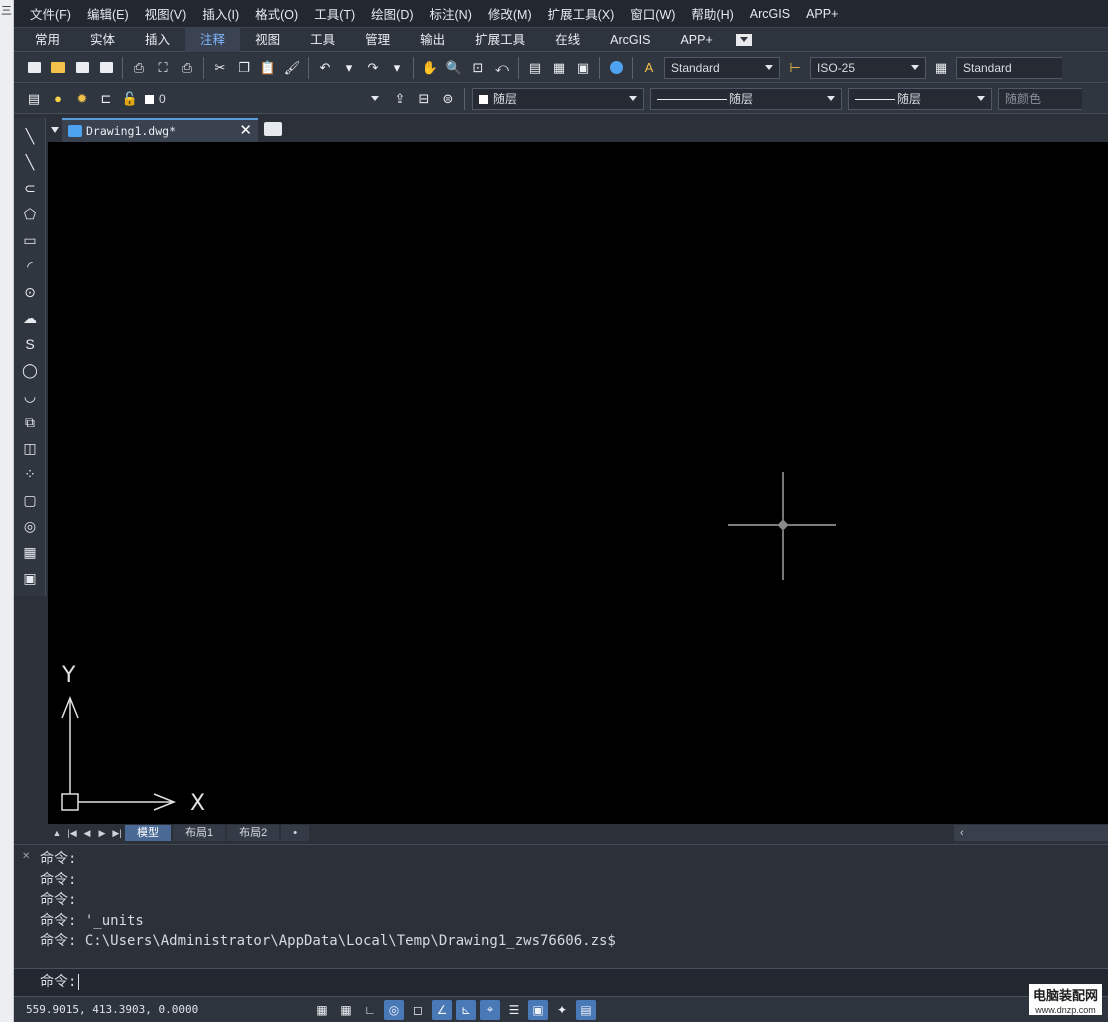 The width and height of the screenshot is (1108, 1022). I want to click on pan-hand-icon: ✋, so click(430, 68).